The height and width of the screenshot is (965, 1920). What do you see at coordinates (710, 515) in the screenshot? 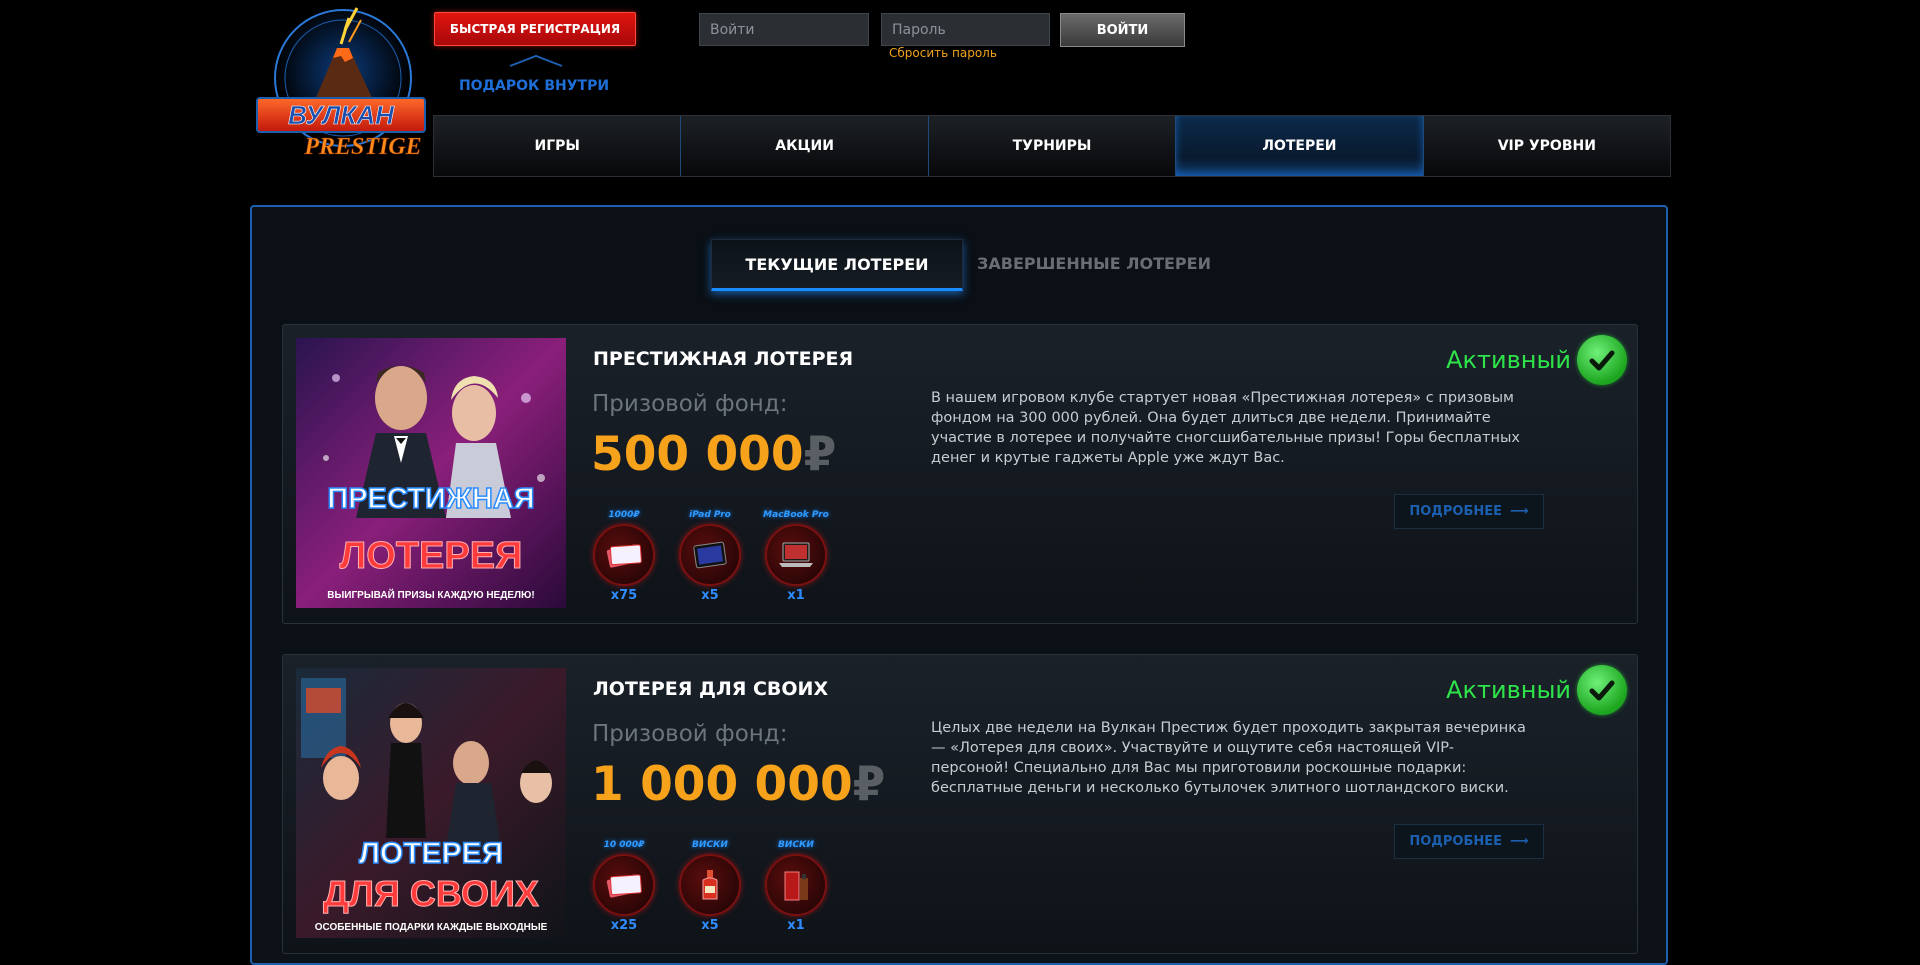
I see `prize-label: iPad Pro` at bounding box center [710, 515].